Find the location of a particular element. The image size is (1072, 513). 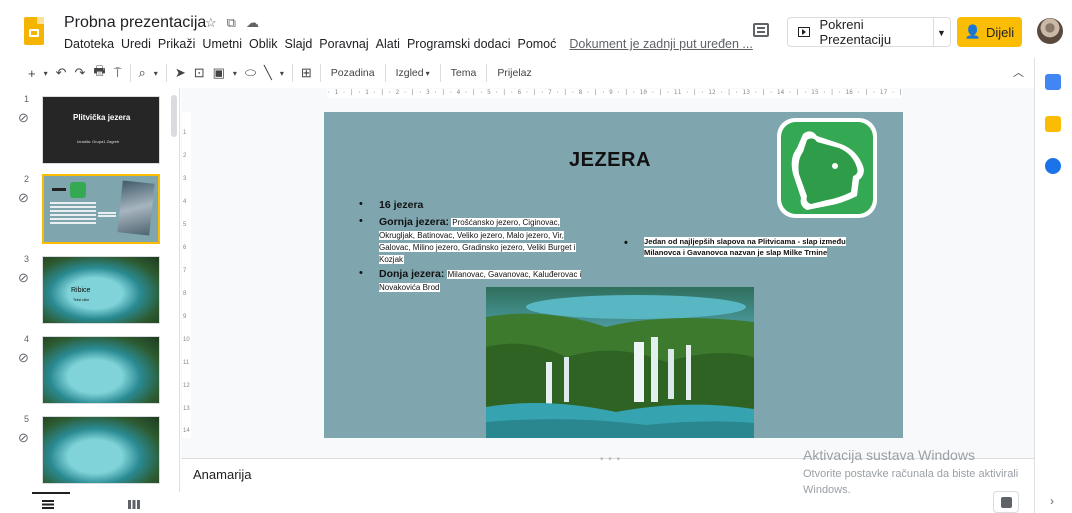

select-cursor-icon: ➤ is located at coordinates (180, 73).